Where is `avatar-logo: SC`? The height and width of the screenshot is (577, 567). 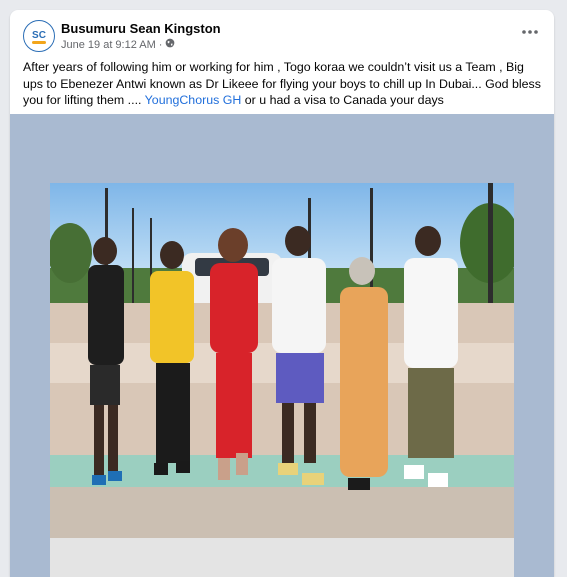
avatar-logo: SC is located at coordinates (39, 37).